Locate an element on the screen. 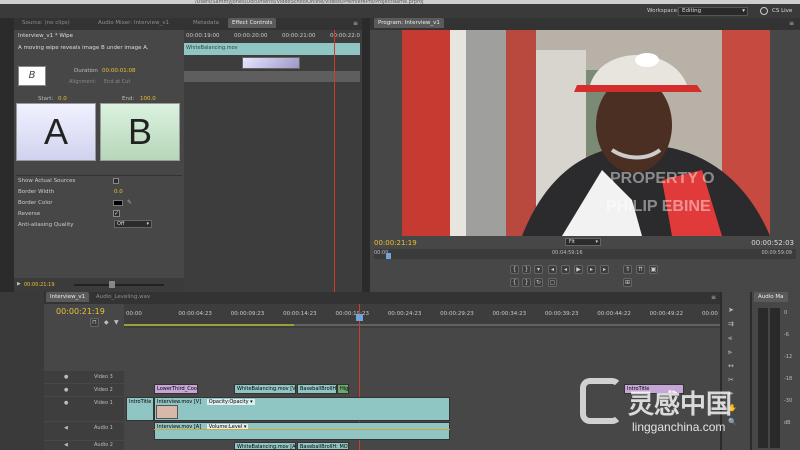 The height and width of the screenshot is (450, 800). clip-lowerthird: LowerThird_Coo is located at coordinates (176, 389).